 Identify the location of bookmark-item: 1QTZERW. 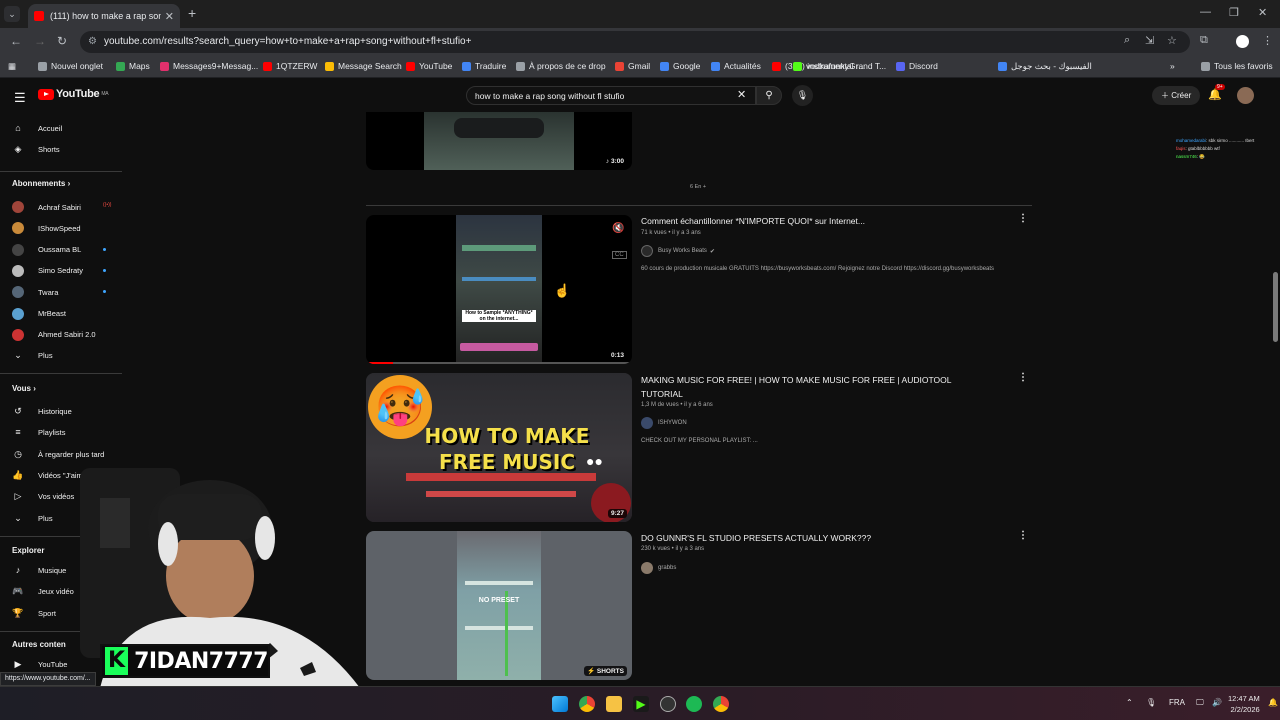
(290, 66).